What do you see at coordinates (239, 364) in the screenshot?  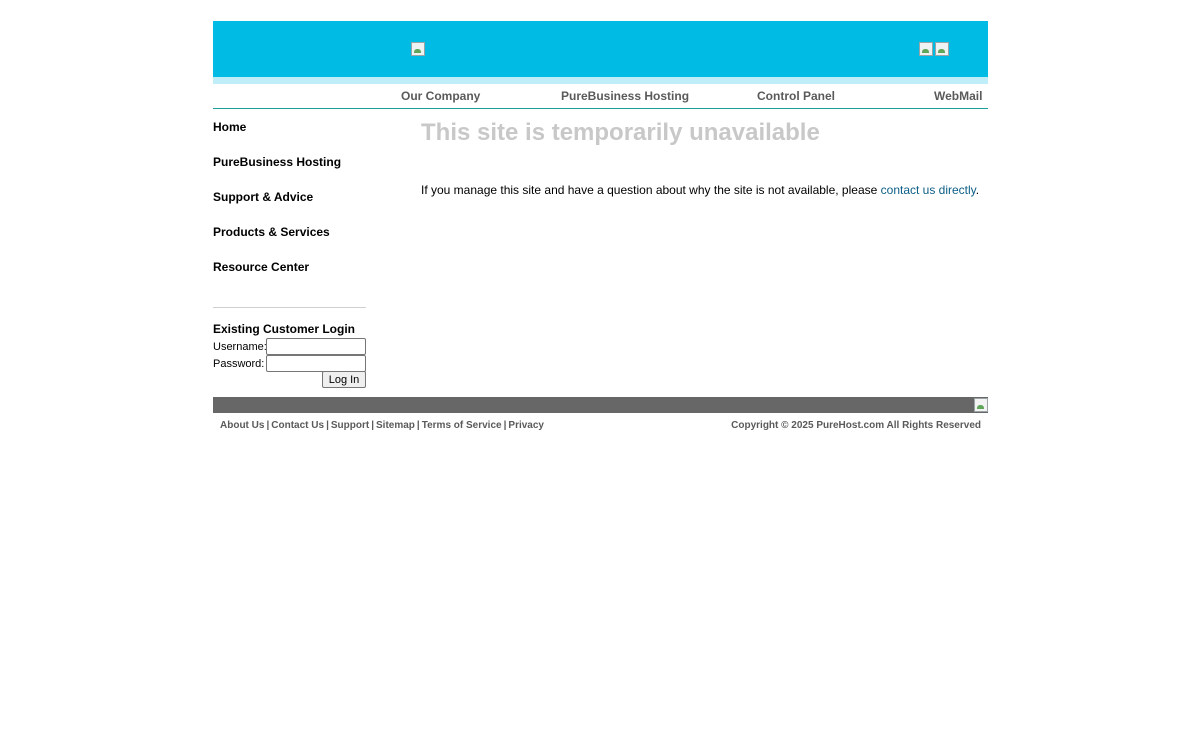 I see `password-label: Password:` at bounding box center [239, 364].